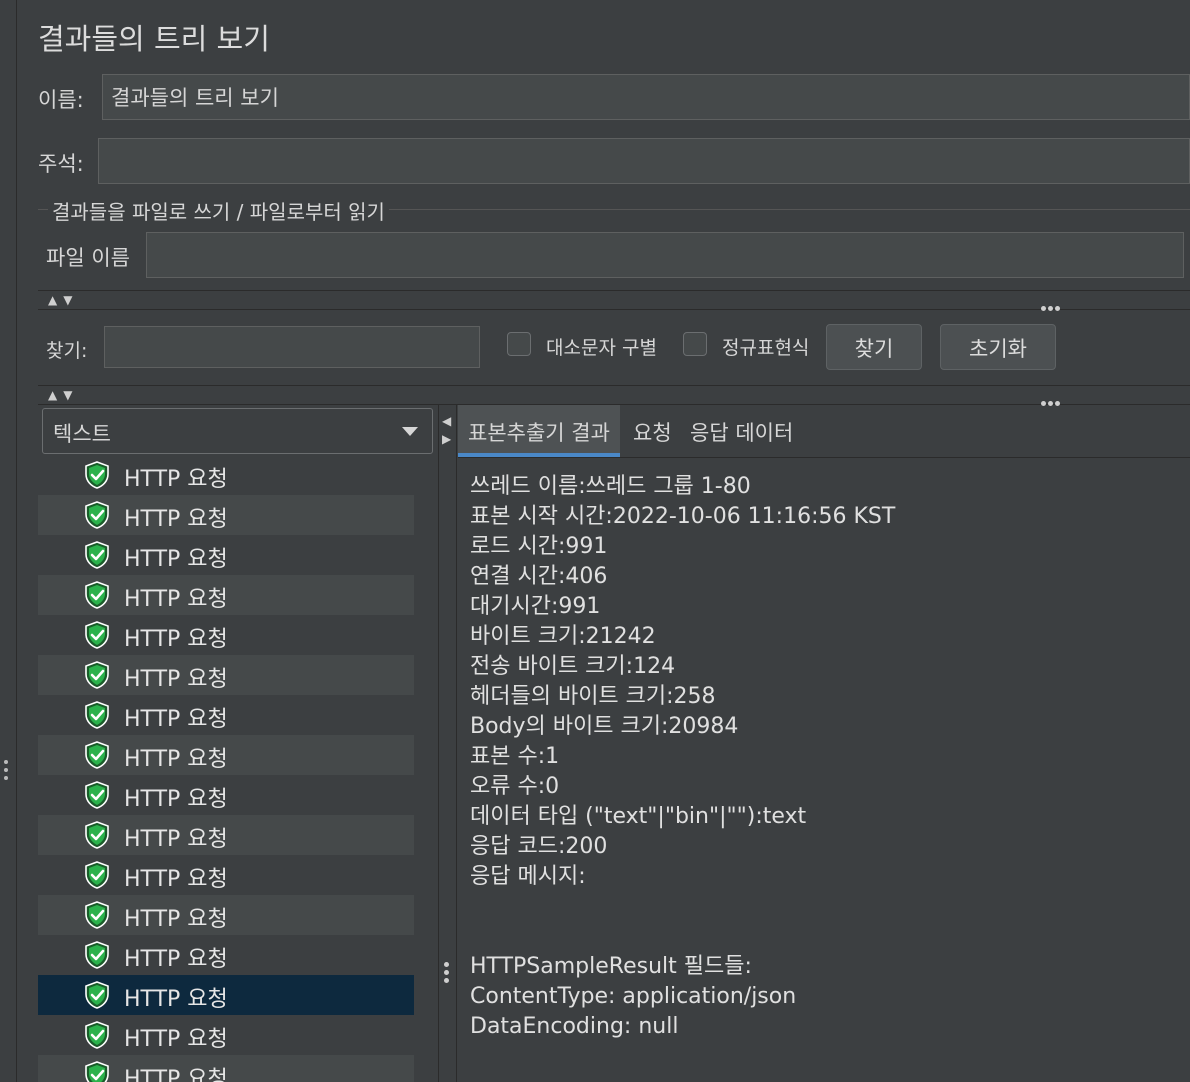  Describe the element at coordinates (766, 348) in the screenshot. I see `regex-label: 정규표현식` at that location.